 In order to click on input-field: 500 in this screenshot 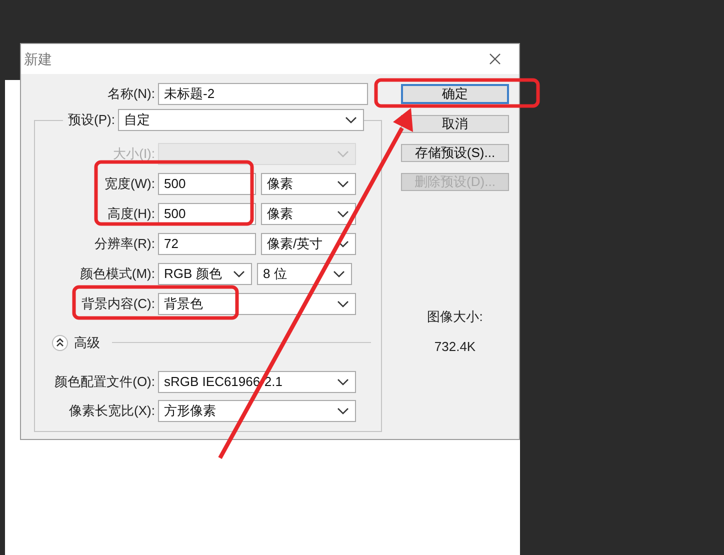, I will do `click(207, 184)`.